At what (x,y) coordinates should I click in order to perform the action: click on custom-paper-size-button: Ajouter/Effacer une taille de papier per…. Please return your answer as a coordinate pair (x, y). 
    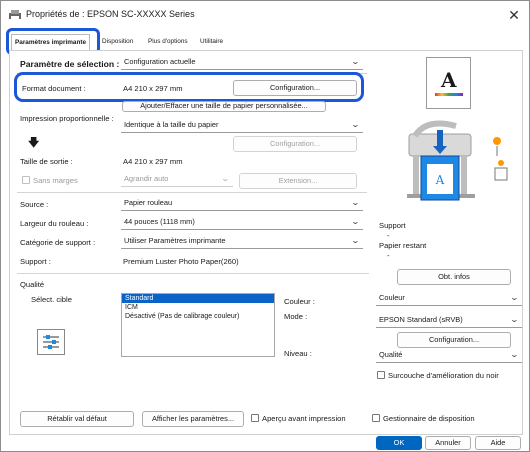
    Looking at the image, I should click on (224, 106).